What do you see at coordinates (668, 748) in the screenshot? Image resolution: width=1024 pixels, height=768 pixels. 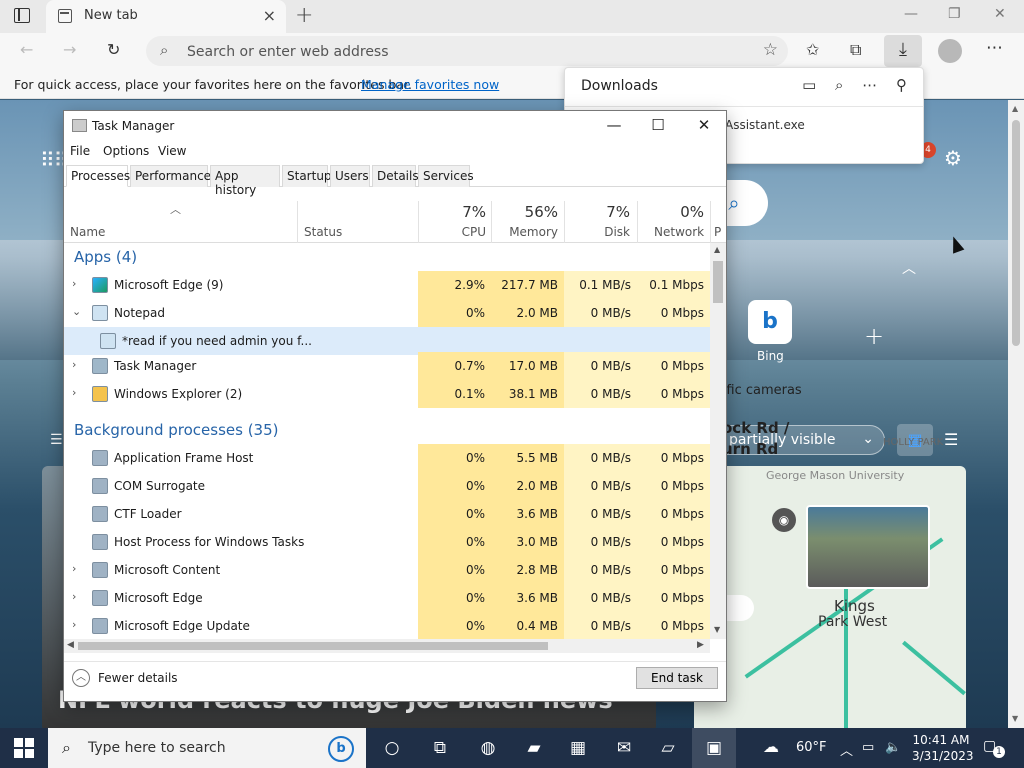 I see `notepad-taskbar-icon: ▱` at bounding box center [668, 748].